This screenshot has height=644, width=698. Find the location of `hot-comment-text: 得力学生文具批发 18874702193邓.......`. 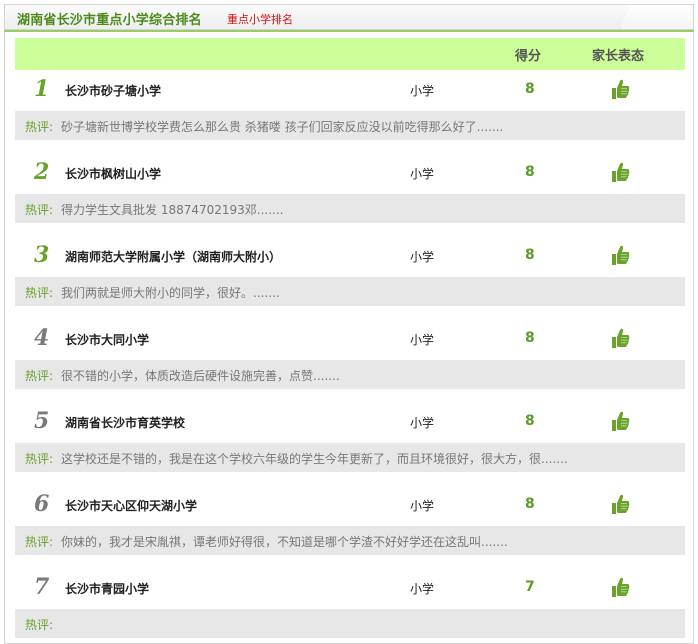

hot-comment-text: 得力学生文具批发 18874702193邓....... is located at coordinates (172, 209).